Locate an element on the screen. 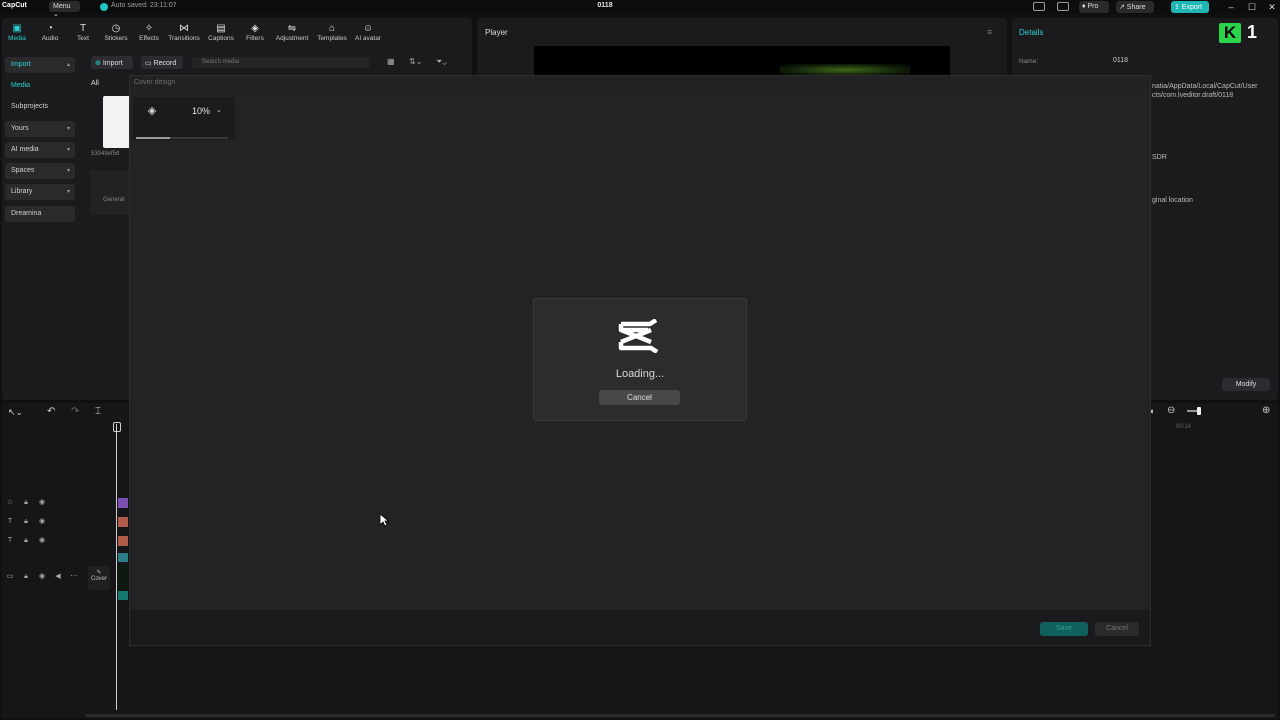  tool-label: AI avatar is located at coordinates (367, 38).